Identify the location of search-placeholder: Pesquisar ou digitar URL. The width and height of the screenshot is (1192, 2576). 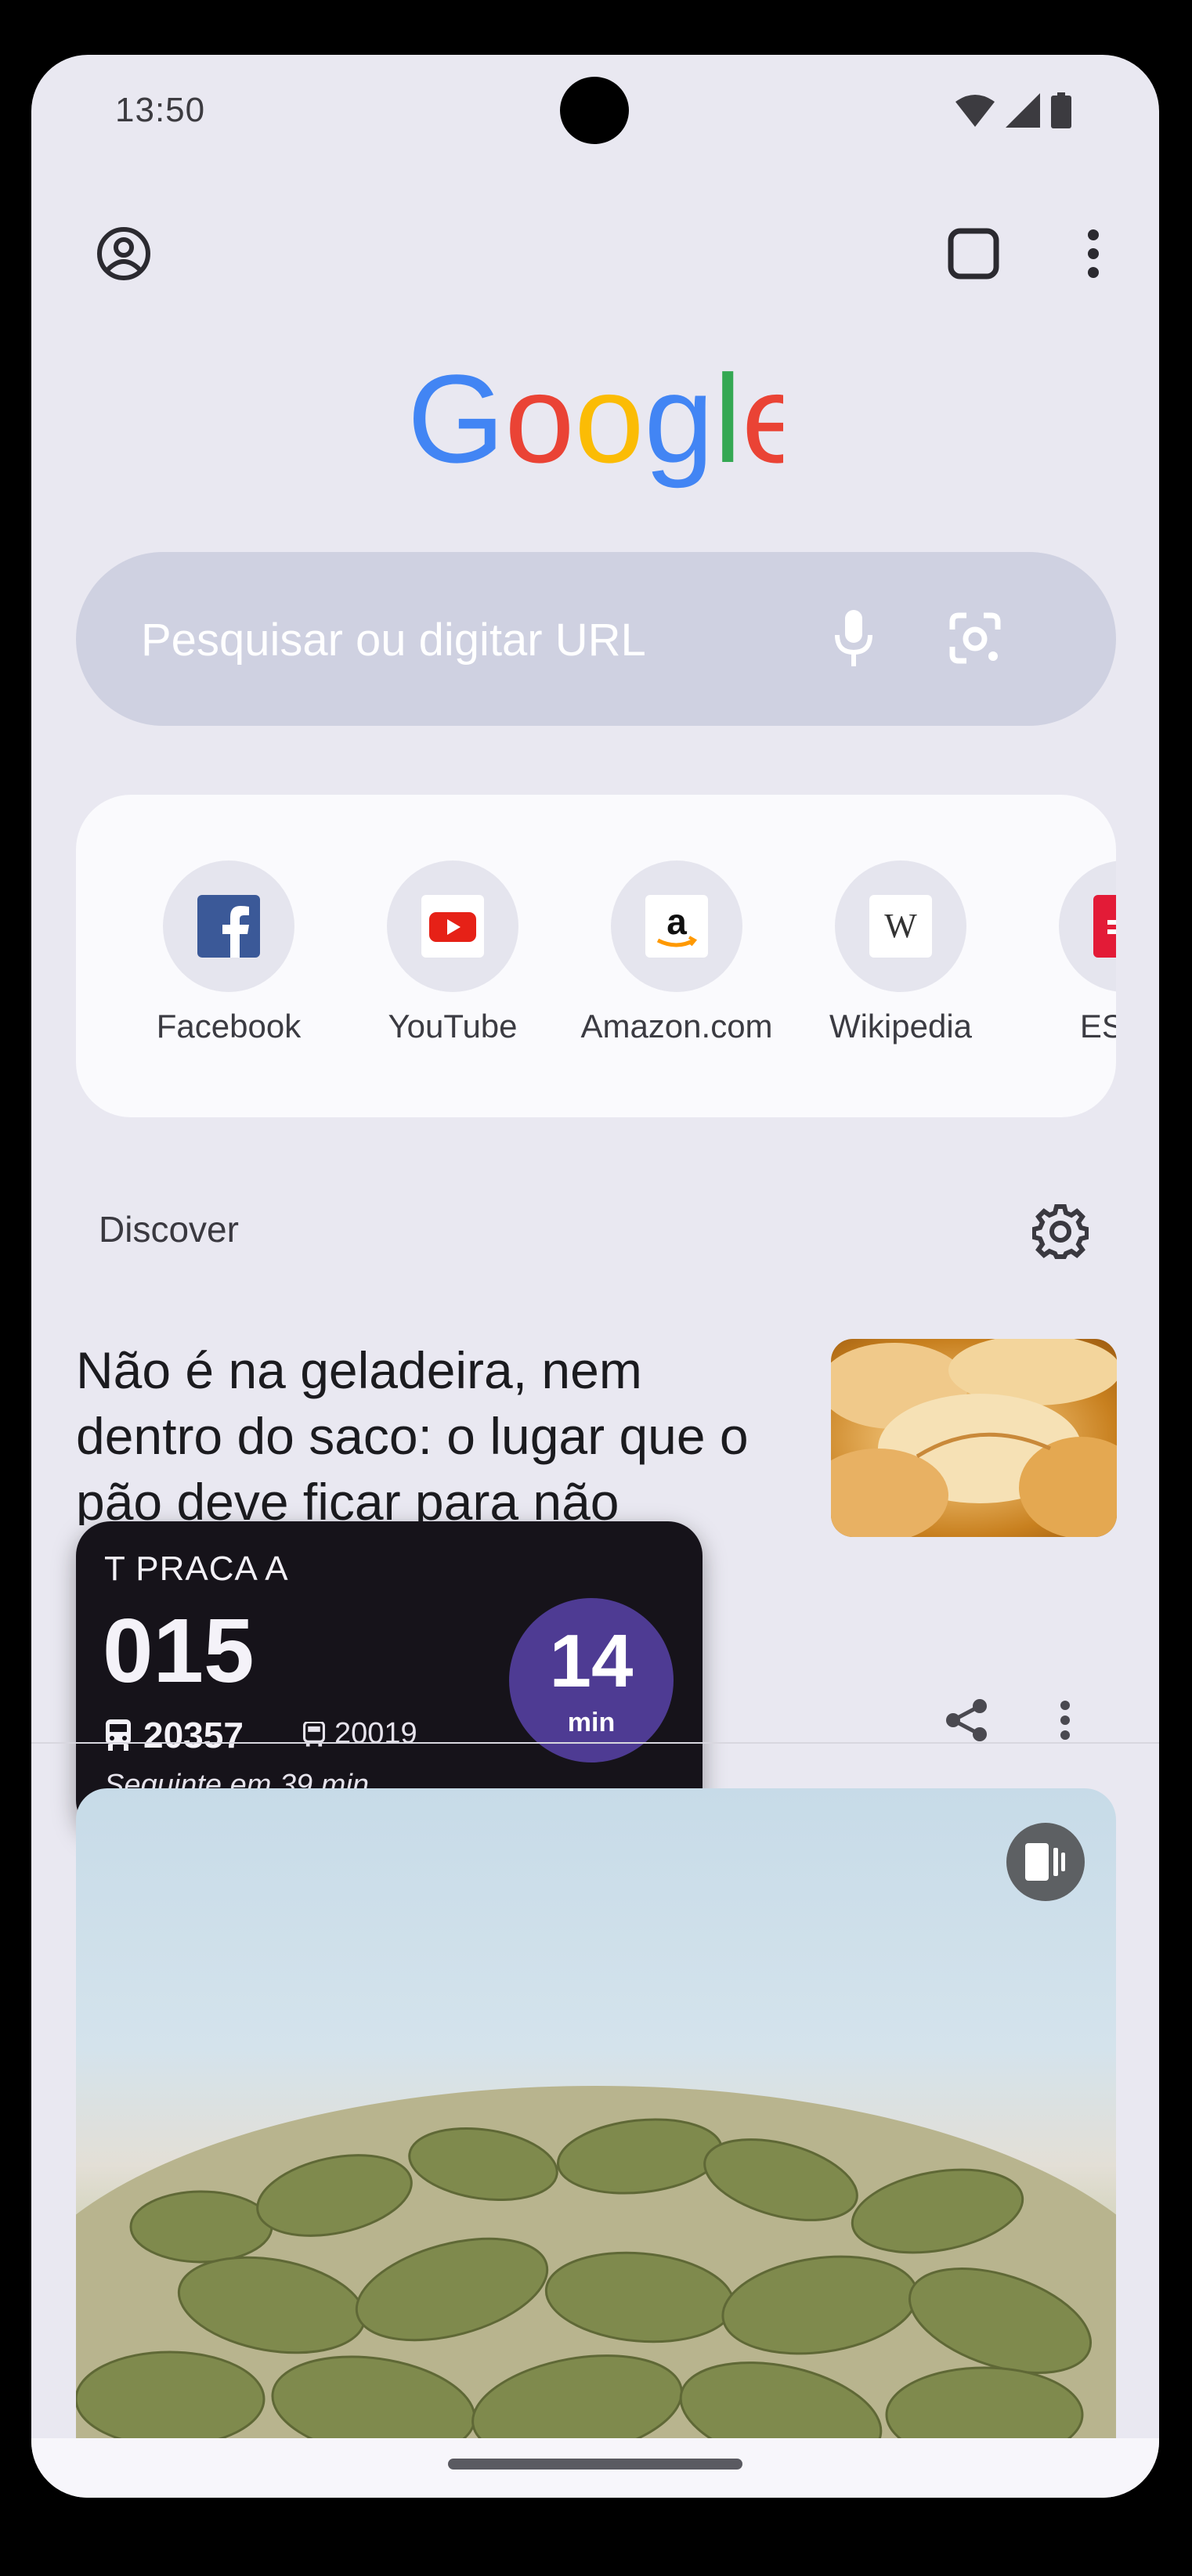
(393, 640).